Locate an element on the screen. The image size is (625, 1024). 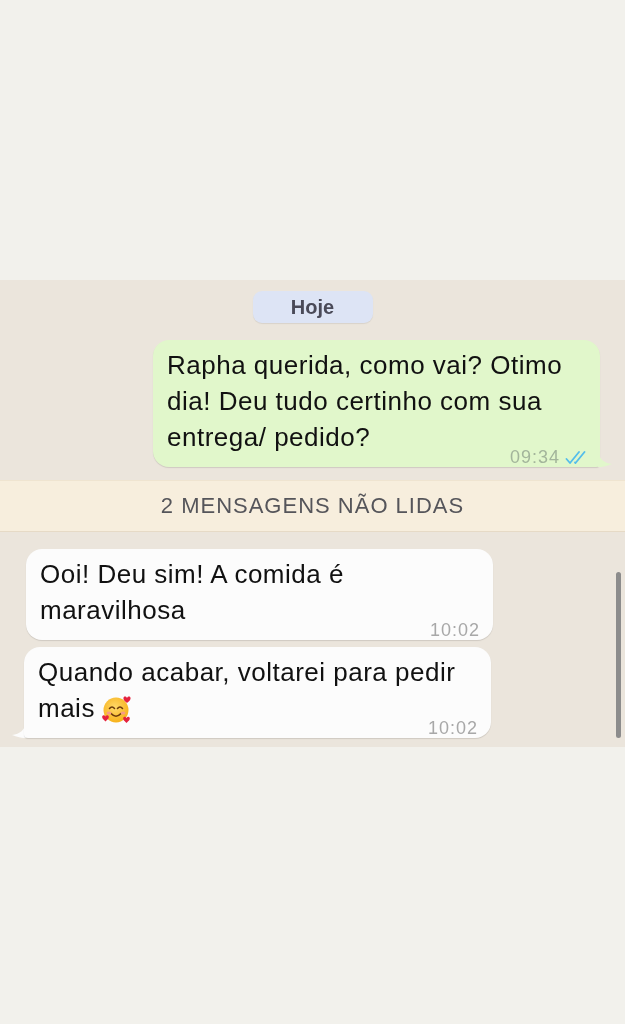
unread-messages-banner: 2 MENSAGENS NÃO LIDAS is located at coordinates (312, 506).